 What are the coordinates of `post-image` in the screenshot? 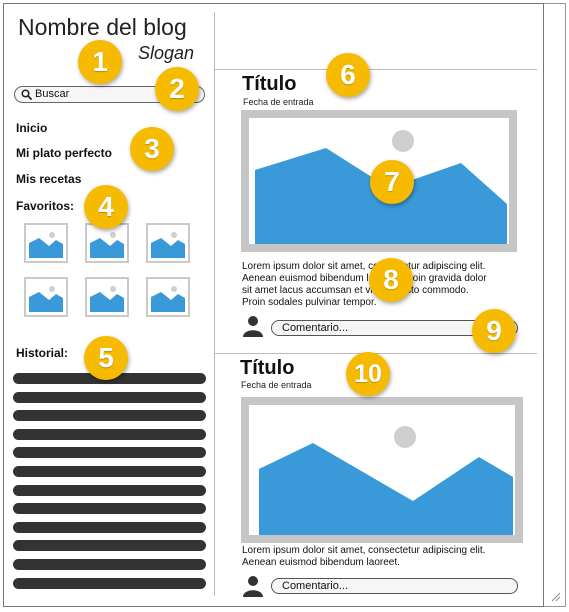 It's located at (382, 470).